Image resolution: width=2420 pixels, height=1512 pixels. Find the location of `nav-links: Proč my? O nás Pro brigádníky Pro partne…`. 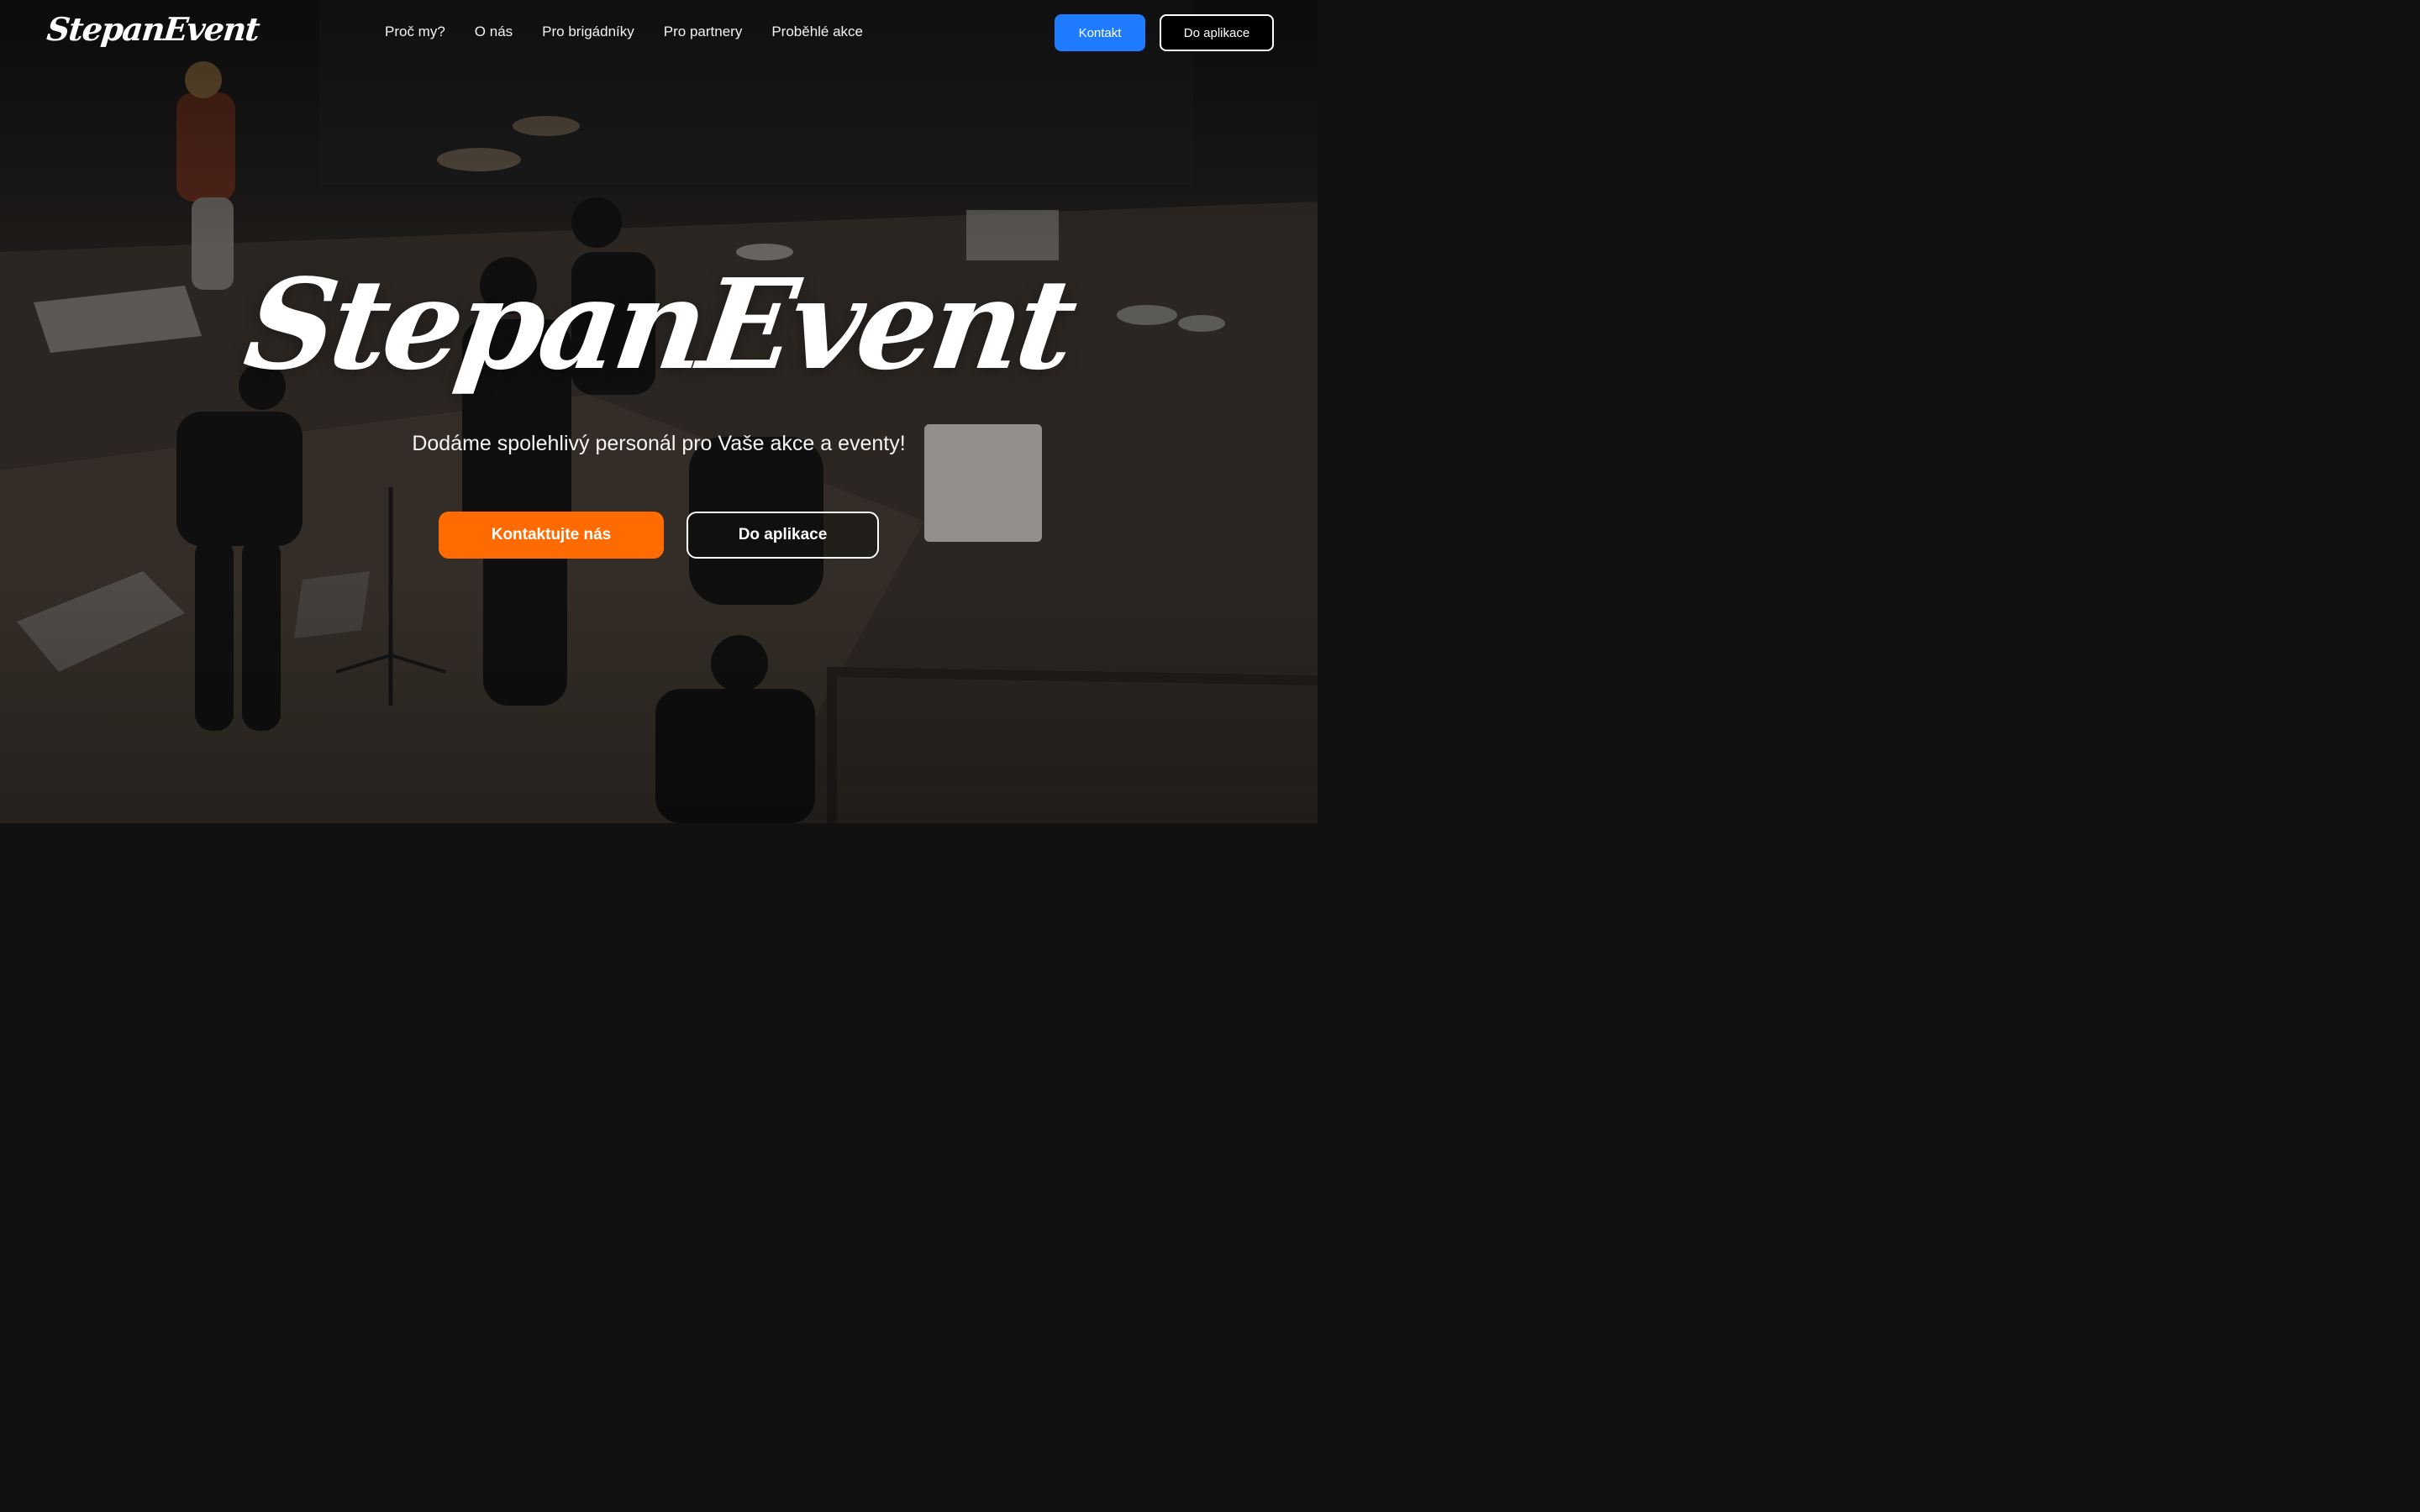

nav-links: Proč my? O nás Pro brigádníky Pro partne… is located at coordinates (624, 32).